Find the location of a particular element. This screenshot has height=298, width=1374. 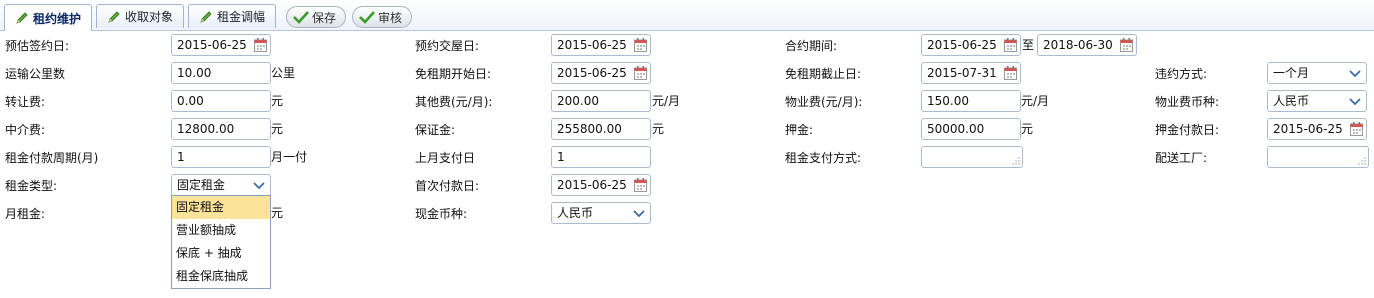

est-sign-date-label: 预估签约日: is located at coordinates (37, 46).